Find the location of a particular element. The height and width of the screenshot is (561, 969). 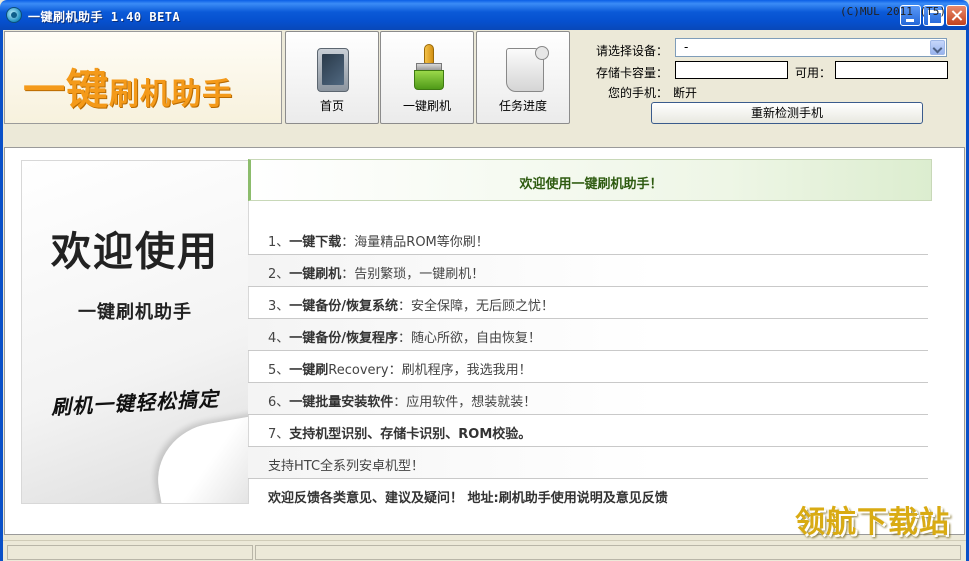

logo-text-big: 一键 is located at coordinates (66, 89).